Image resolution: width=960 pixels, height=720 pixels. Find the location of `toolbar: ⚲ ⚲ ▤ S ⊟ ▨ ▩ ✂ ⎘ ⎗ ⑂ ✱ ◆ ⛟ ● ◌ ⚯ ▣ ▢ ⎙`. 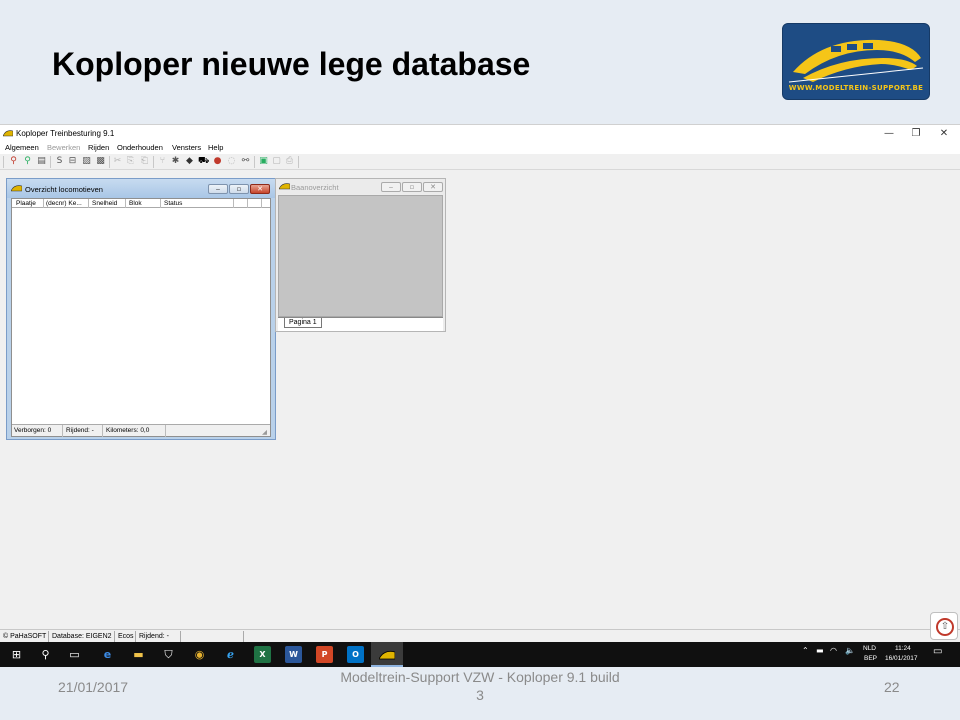

toolbar: ⚲ ⚲ ▤ S ⊟ ▨ ▩ ✂ ⎘ ⎗ ⑂ ✱ ◆ ⛟ ● ◌ ⚯ ▣ ▢ ⎙ is located at coordinates (480, 162).